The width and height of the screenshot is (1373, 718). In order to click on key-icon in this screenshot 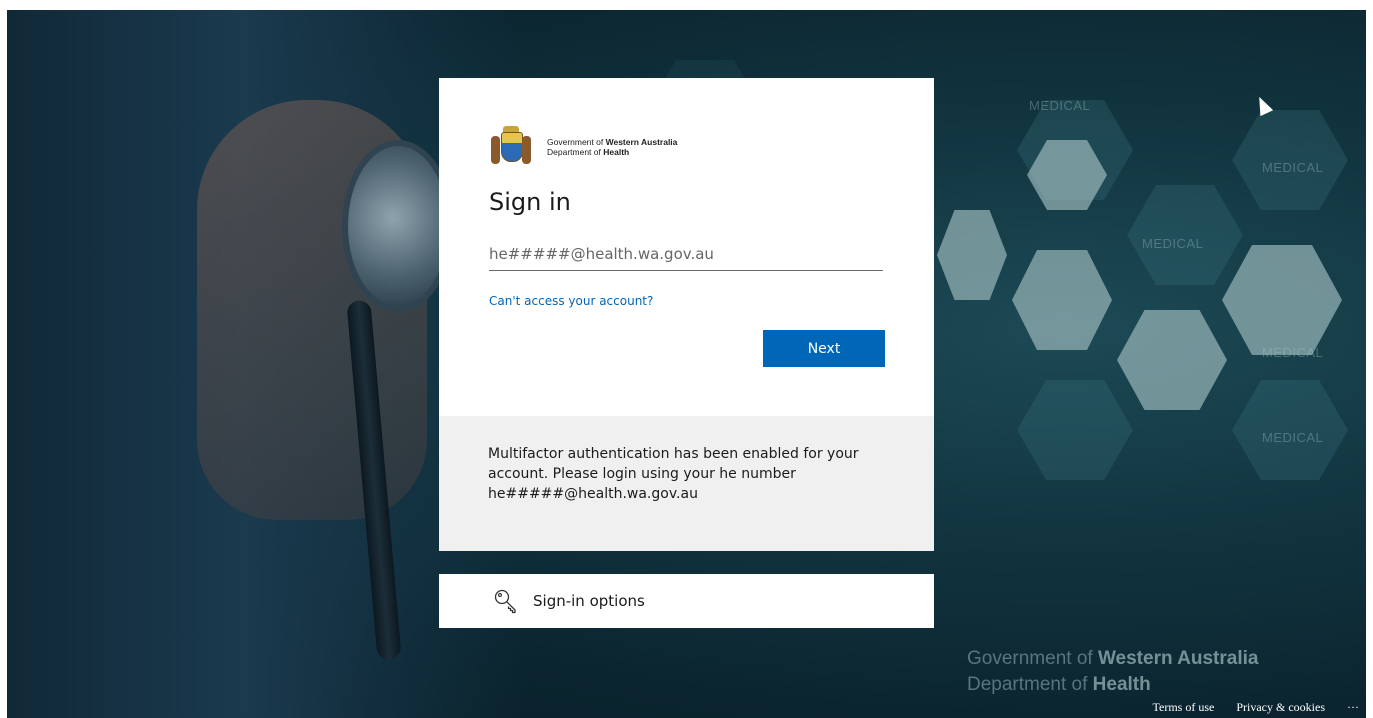, I will do `click(505, 601)`.